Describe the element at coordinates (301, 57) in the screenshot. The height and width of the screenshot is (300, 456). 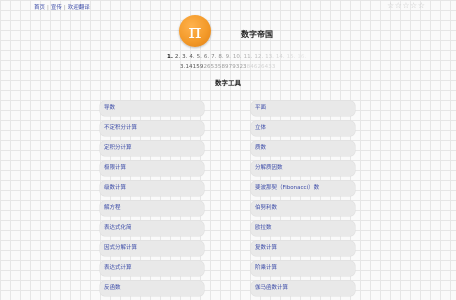
I see `page-link: 16.` at that location.